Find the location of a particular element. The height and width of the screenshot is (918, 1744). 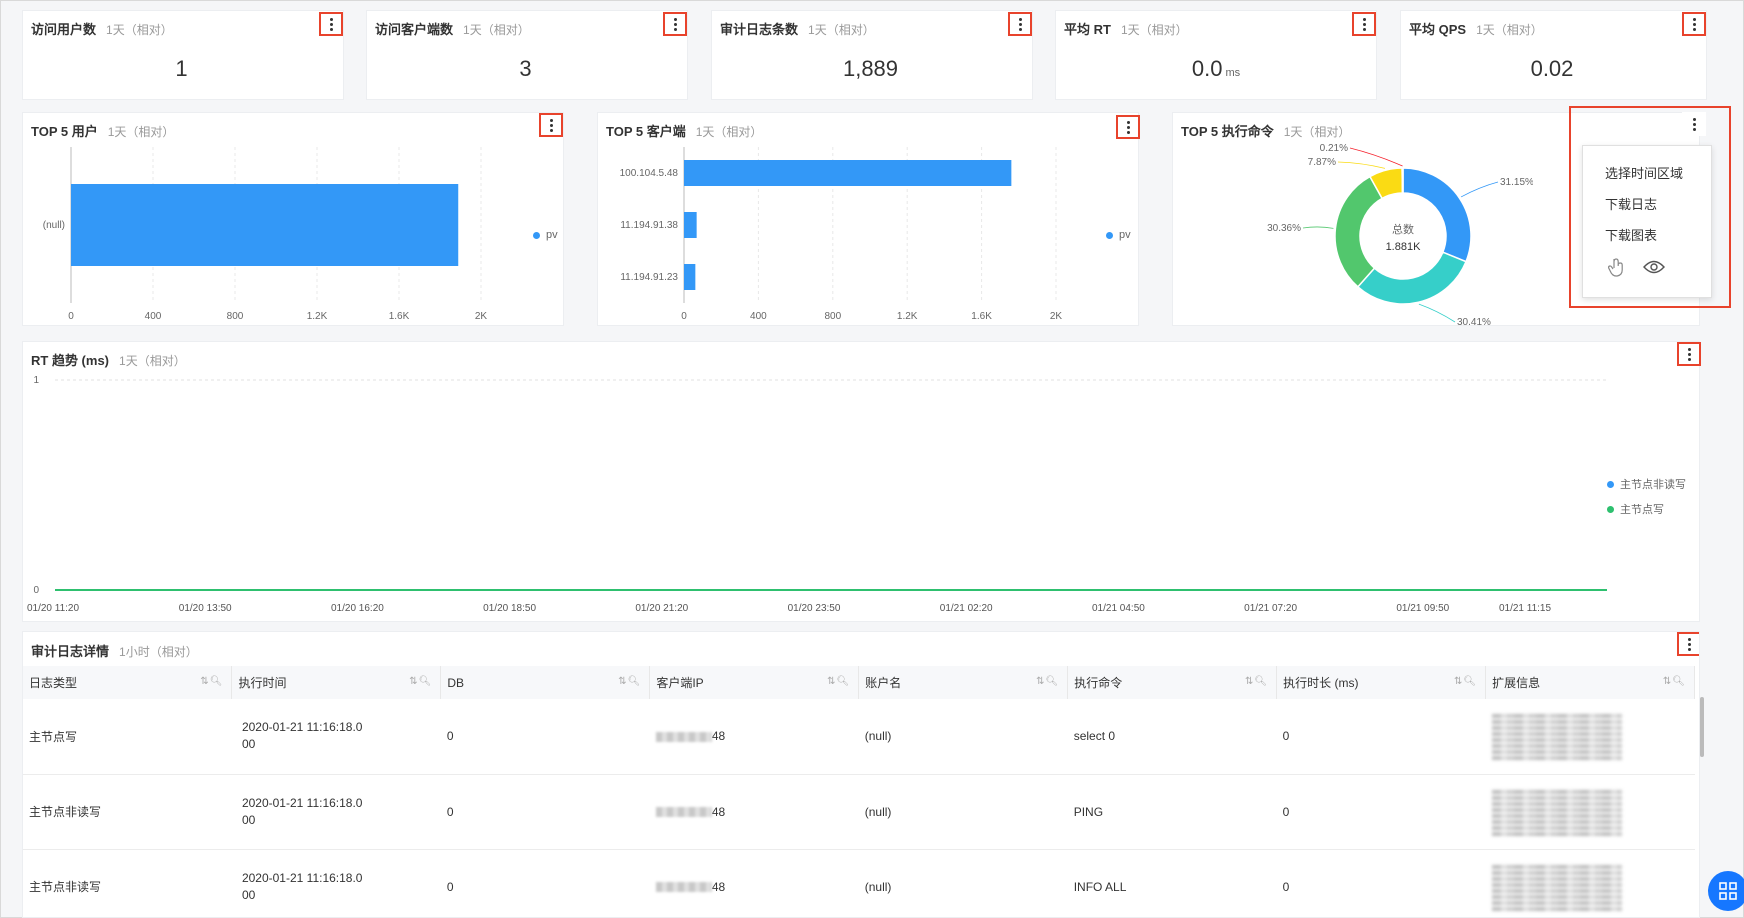

cell-command: PING is located at coordinates (1172, 812).